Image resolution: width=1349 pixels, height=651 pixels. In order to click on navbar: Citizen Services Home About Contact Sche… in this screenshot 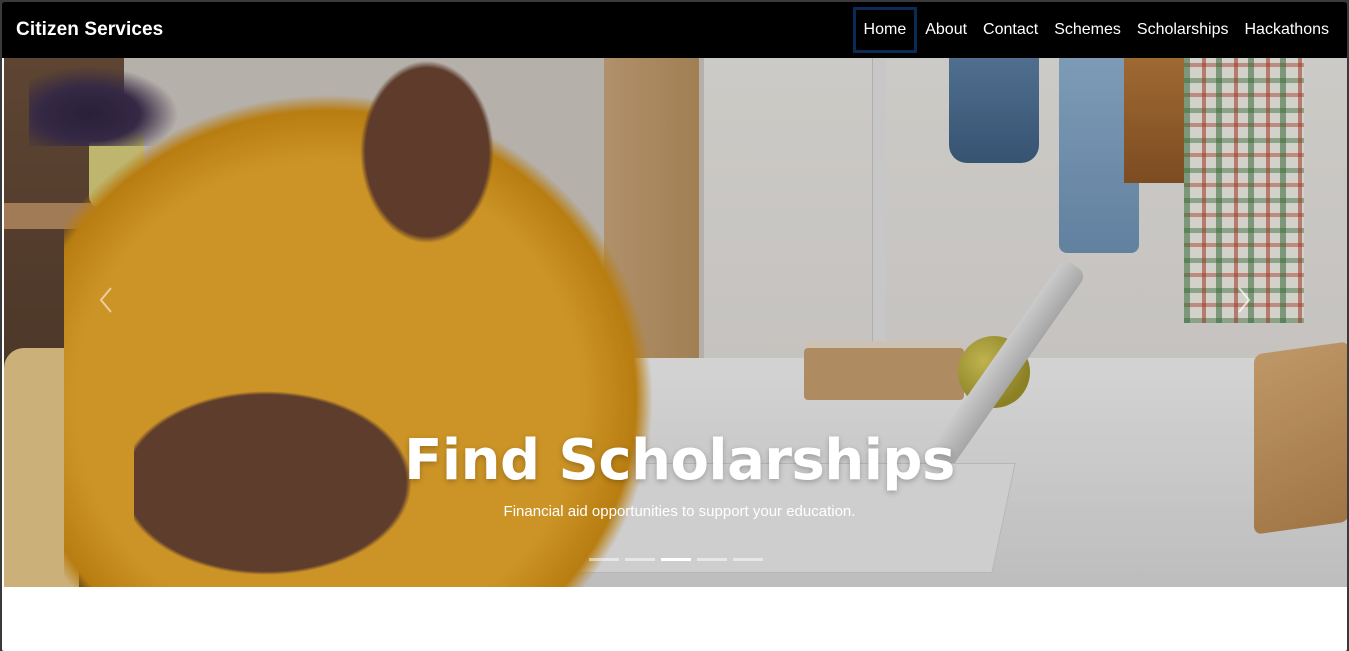, I will do `click(674, 30)`.